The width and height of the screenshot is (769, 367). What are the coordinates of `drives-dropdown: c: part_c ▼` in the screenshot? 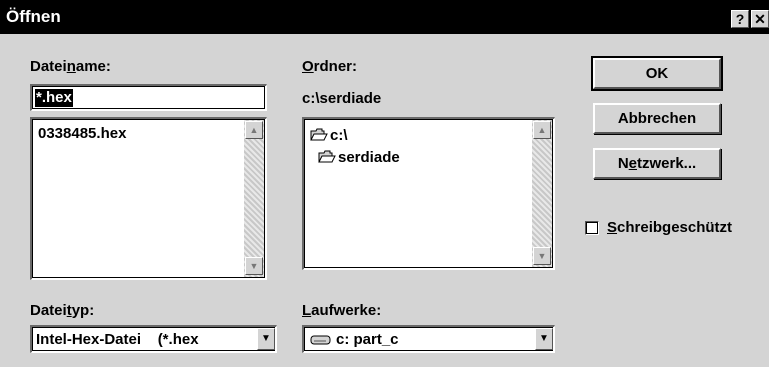 It's located at (428, 339).